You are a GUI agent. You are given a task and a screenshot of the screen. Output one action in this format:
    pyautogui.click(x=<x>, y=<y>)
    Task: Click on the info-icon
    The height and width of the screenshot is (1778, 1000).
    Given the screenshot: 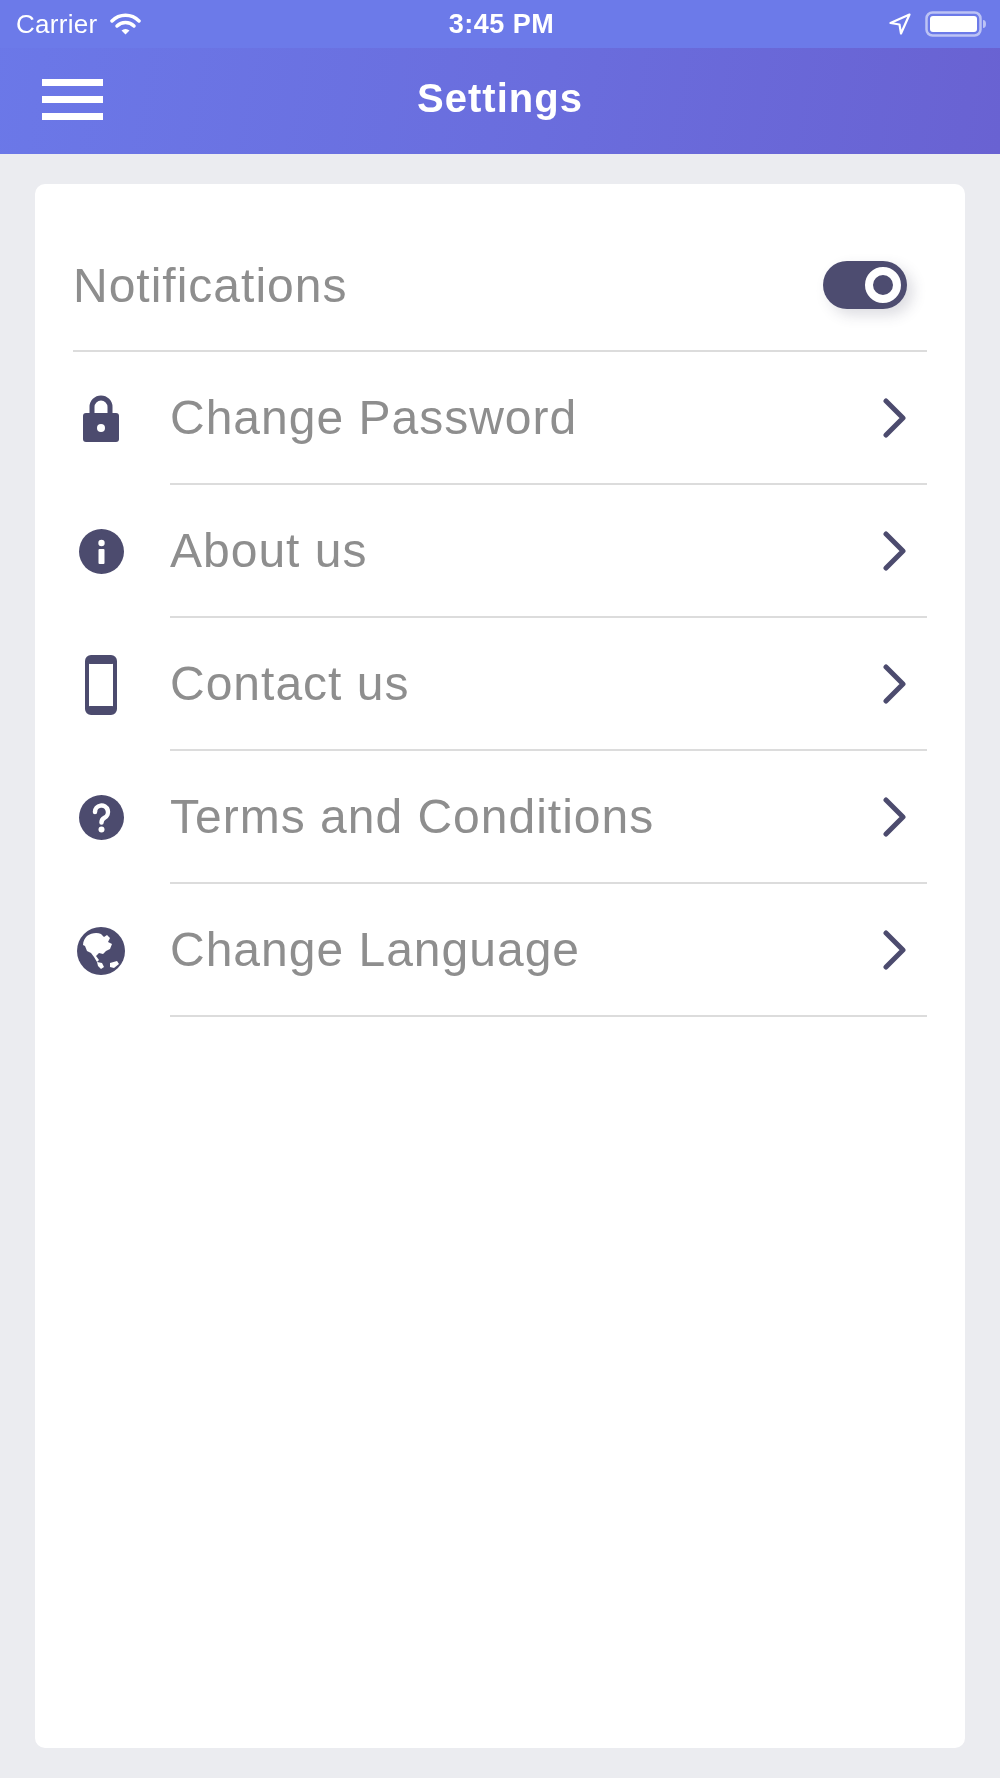 What is the action you would take?
    pyautogui.click(x=101, y=551)
    